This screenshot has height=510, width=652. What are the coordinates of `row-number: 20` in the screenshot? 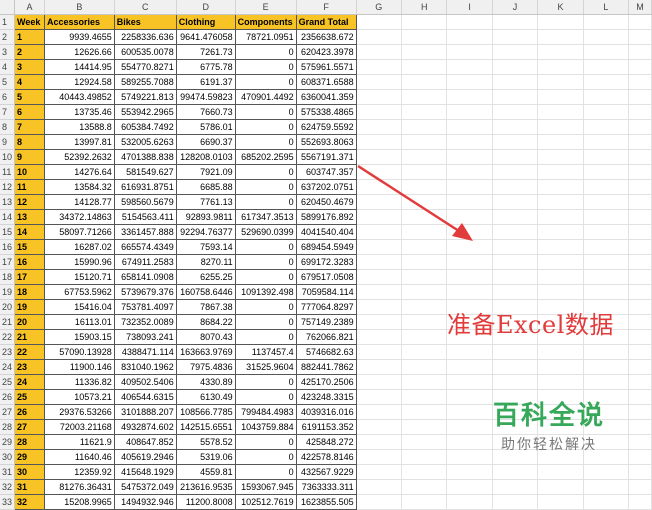 It's located at (7, 307).